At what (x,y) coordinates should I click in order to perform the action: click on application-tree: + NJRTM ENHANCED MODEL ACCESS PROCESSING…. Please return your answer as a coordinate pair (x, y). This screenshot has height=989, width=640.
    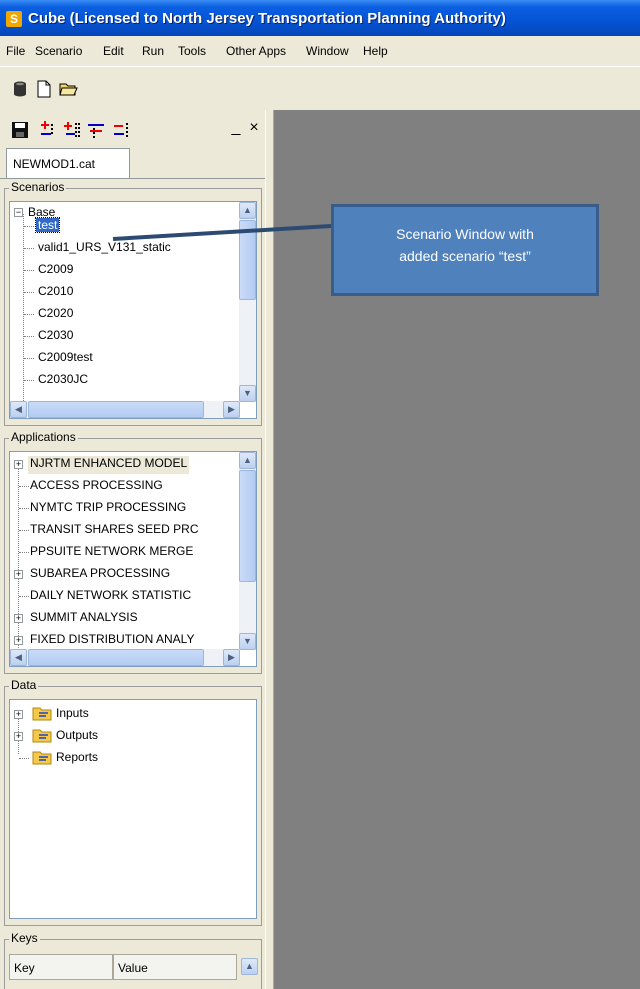
    Looking at the image, I should click on (133, 559).